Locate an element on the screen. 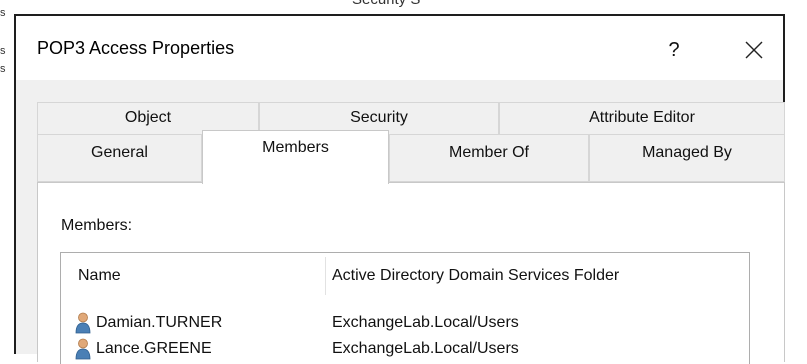  tab-label: Object is located at coordinates (148, 117).